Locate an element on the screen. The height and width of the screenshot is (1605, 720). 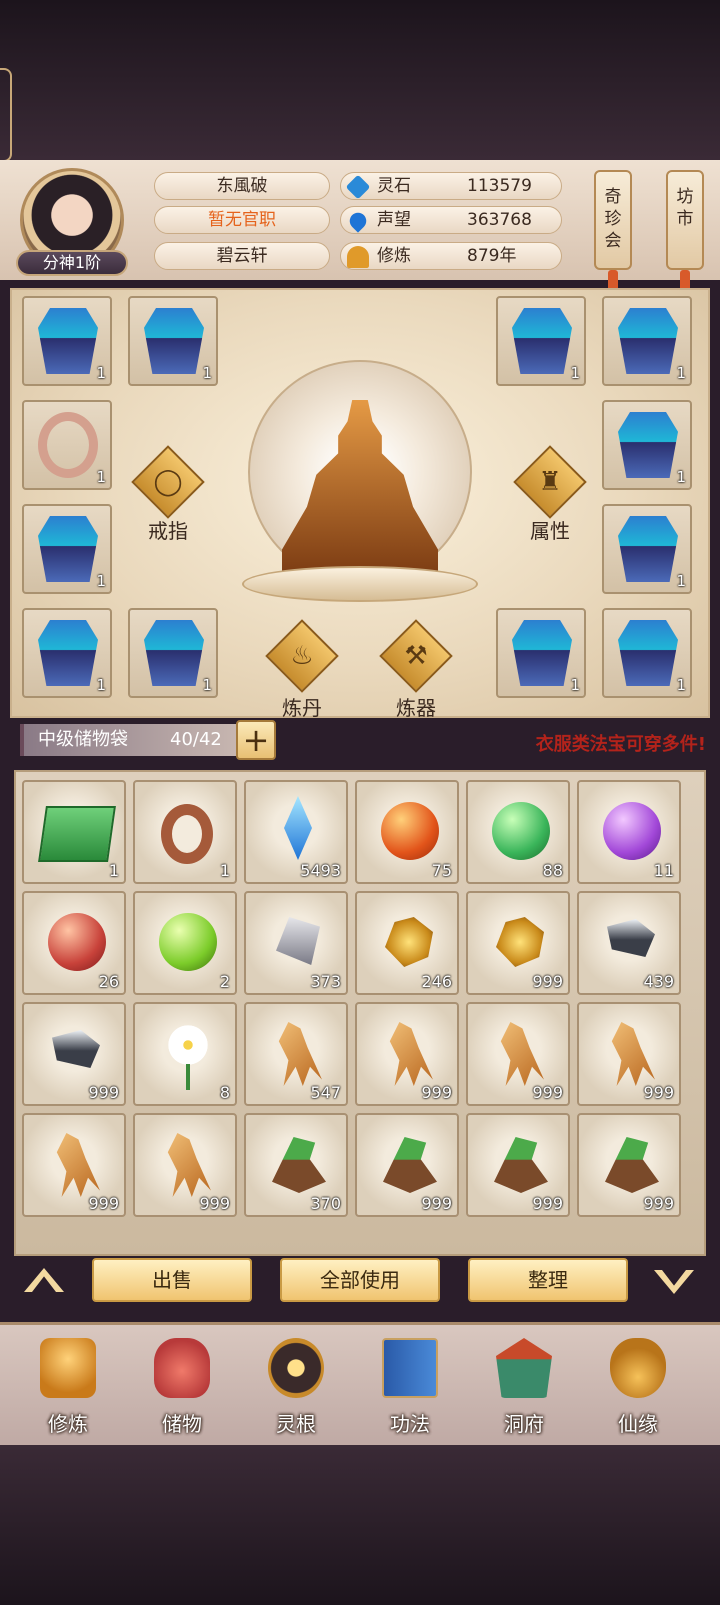
inventory-item: 547 is located at coordinates (296, 1054).